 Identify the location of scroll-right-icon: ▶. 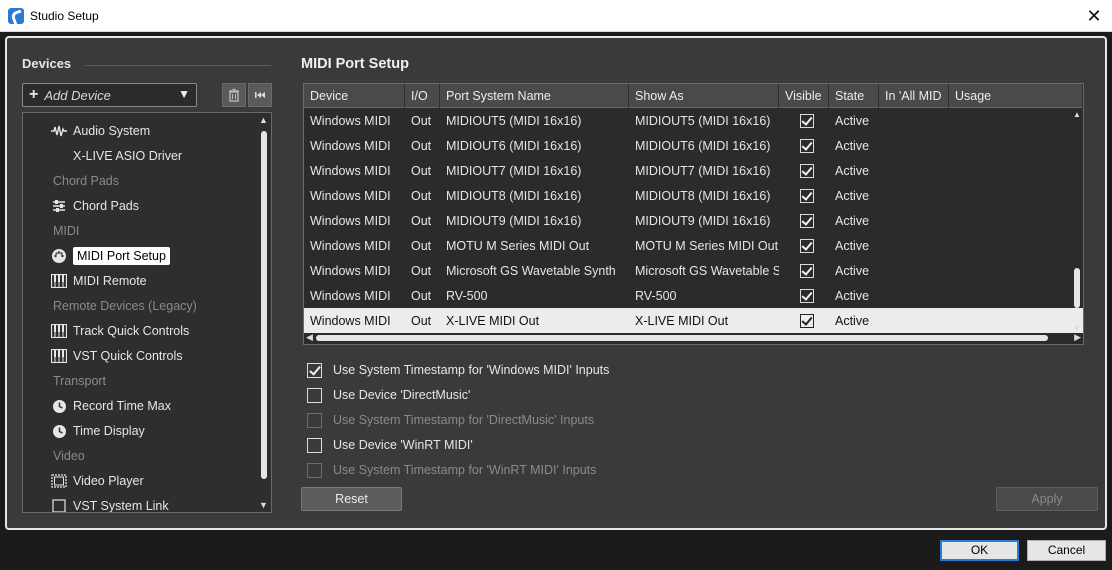
(1077, 337).